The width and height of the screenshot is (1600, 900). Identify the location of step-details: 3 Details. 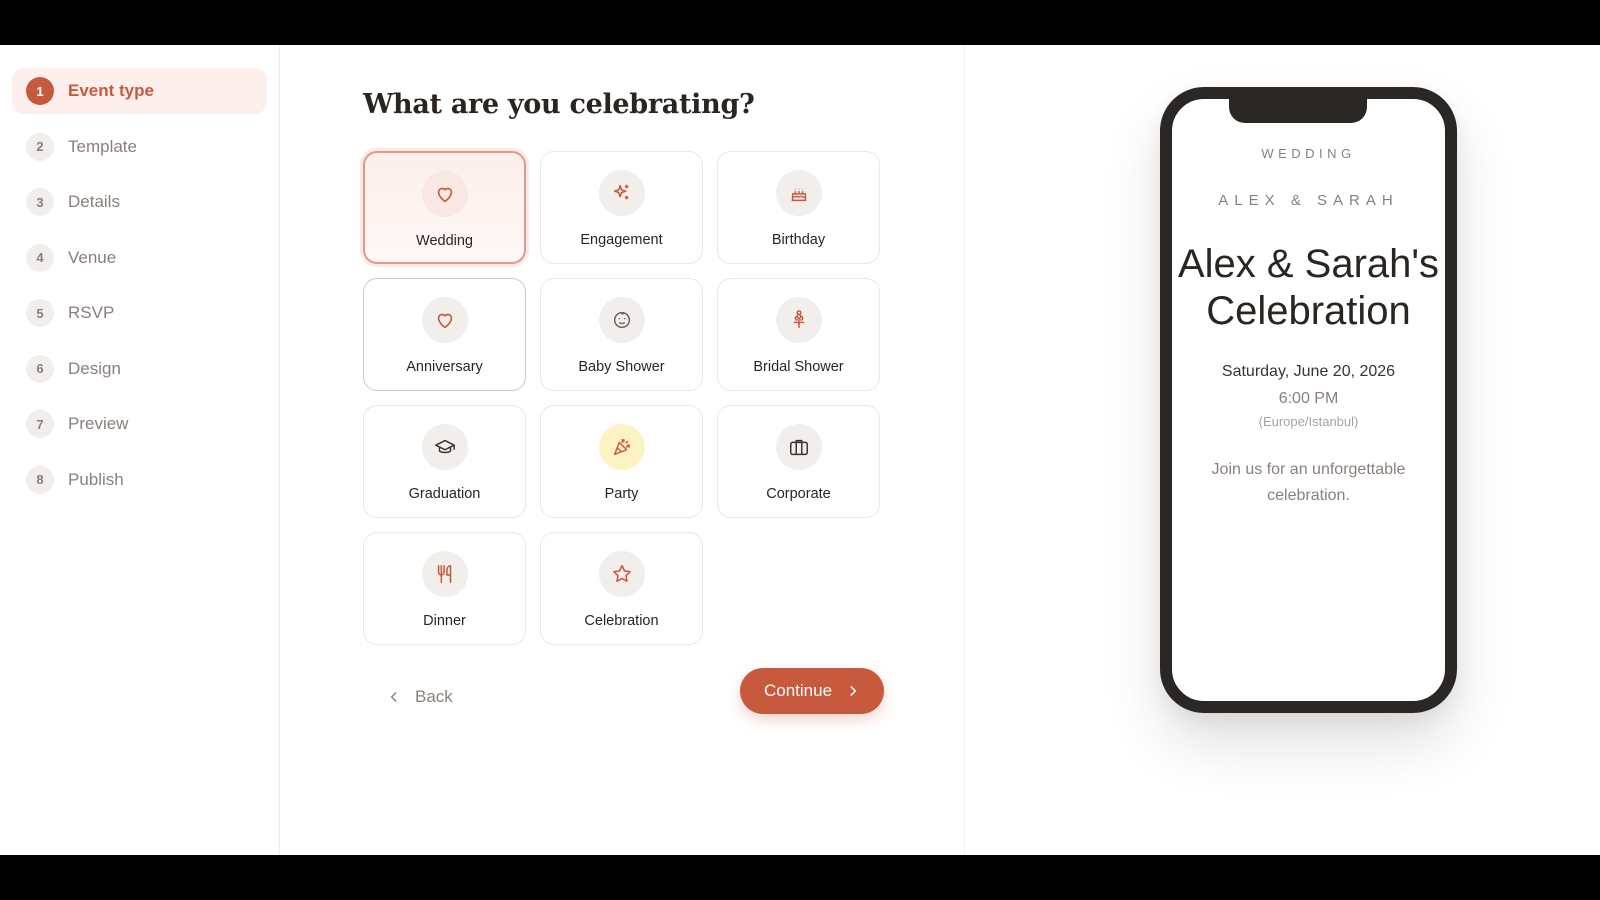
(139, 202).